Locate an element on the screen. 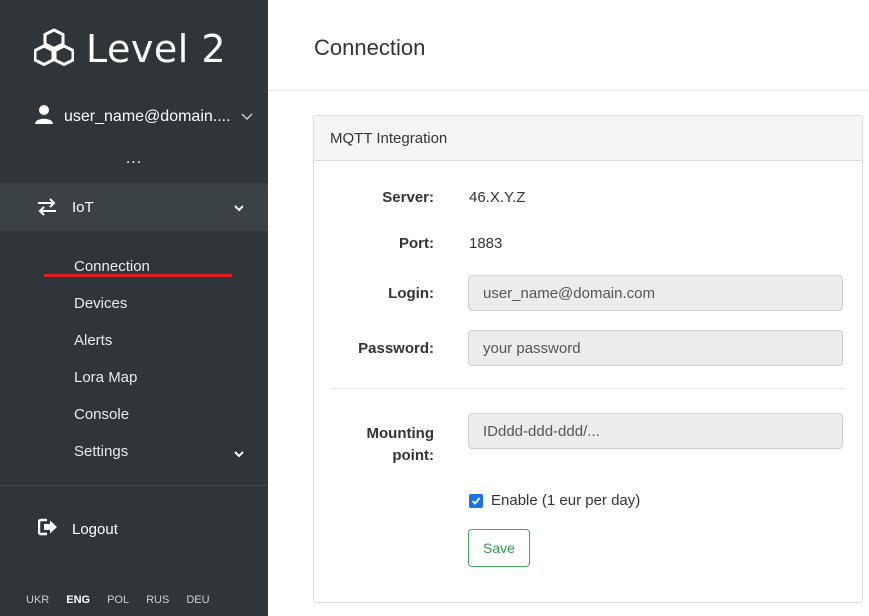 Image resolution: width=869 pixels, height=616 pixels. page-title: Connection is located at coordinates (370, 47).